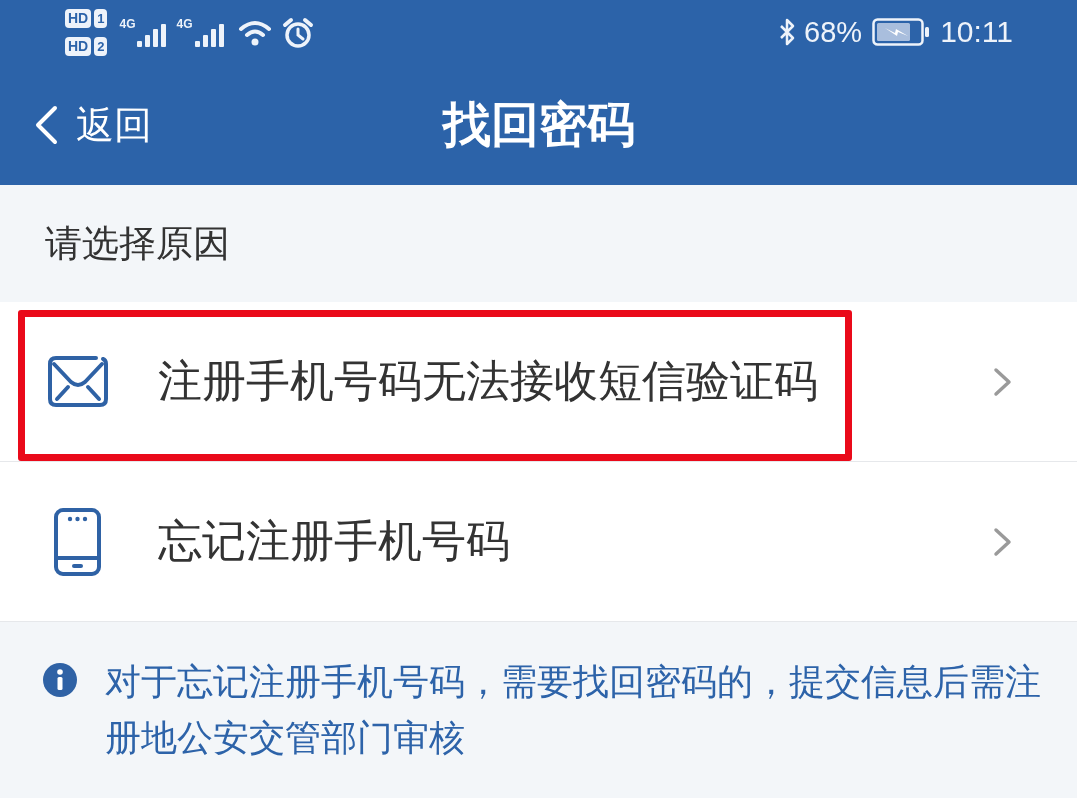 This screenshot has height=798, width=1077. Describe the element at coordinates (787, 32) in the screenshot. I see `bluetooth-icon` at that location.